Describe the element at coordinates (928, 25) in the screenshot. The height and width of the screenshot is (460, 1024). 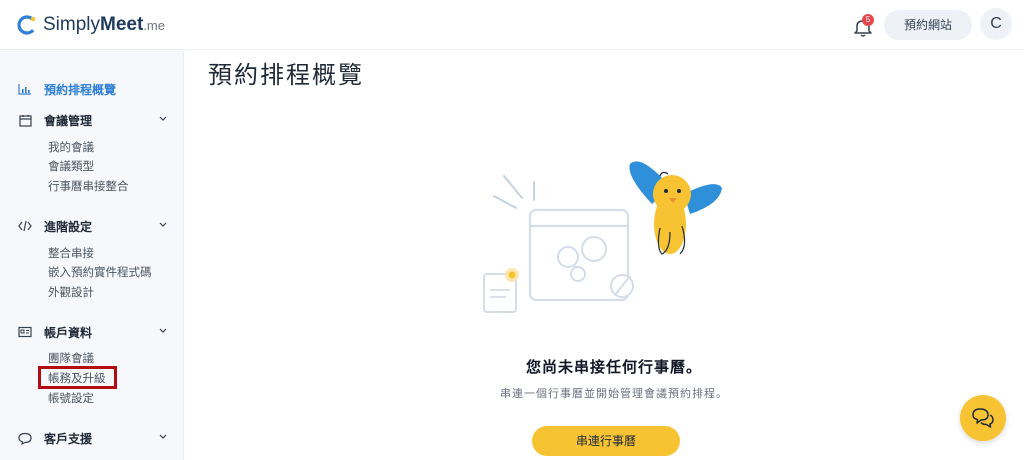
I see `booking-site-button: 預約網站` at that location.